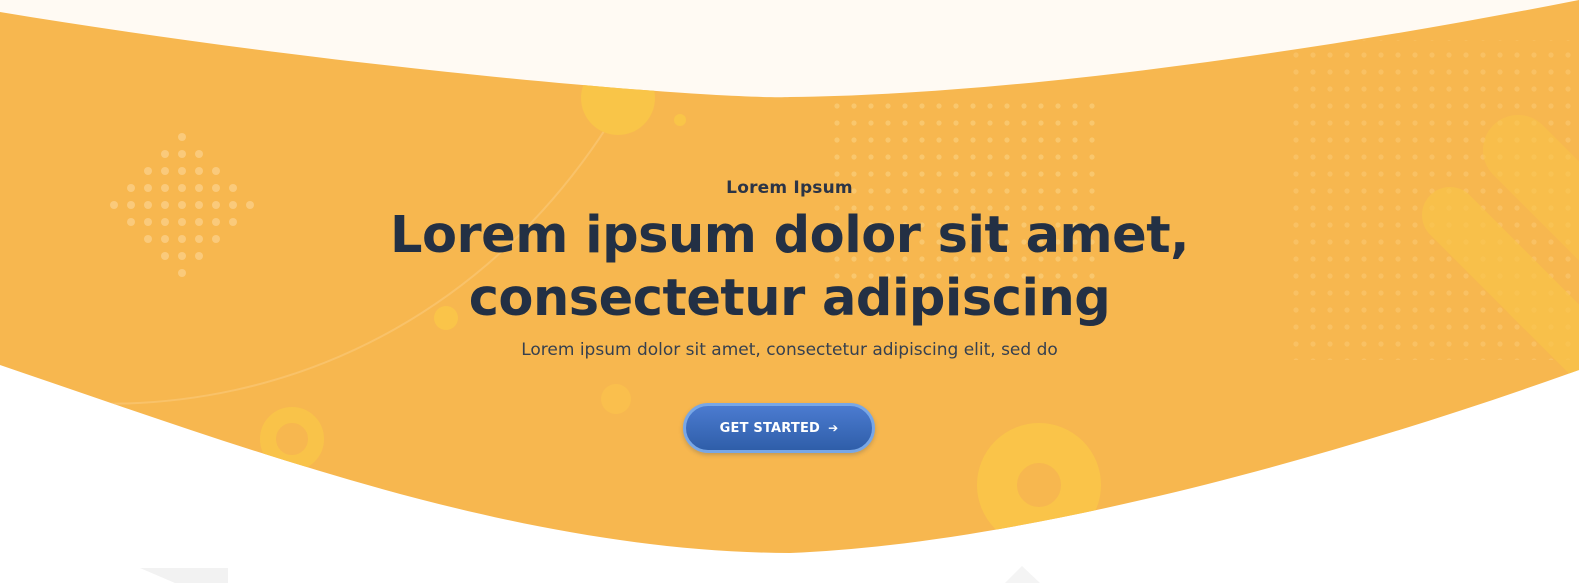 The width and height of the screenshot is (1579, 583). I want to click on get-started-button: GET STARTED ➔, so click(779, 428).